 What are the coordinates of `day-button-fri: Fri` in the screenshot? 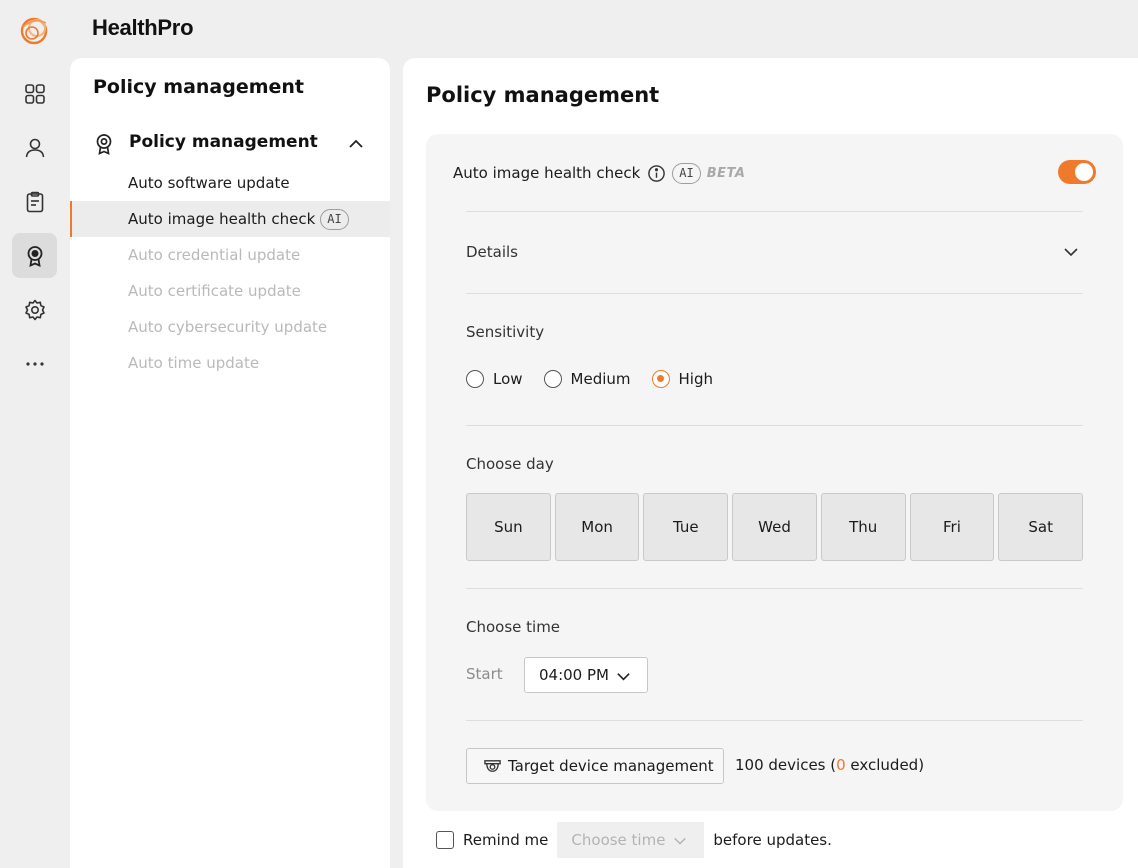 It's located at (952, 527).